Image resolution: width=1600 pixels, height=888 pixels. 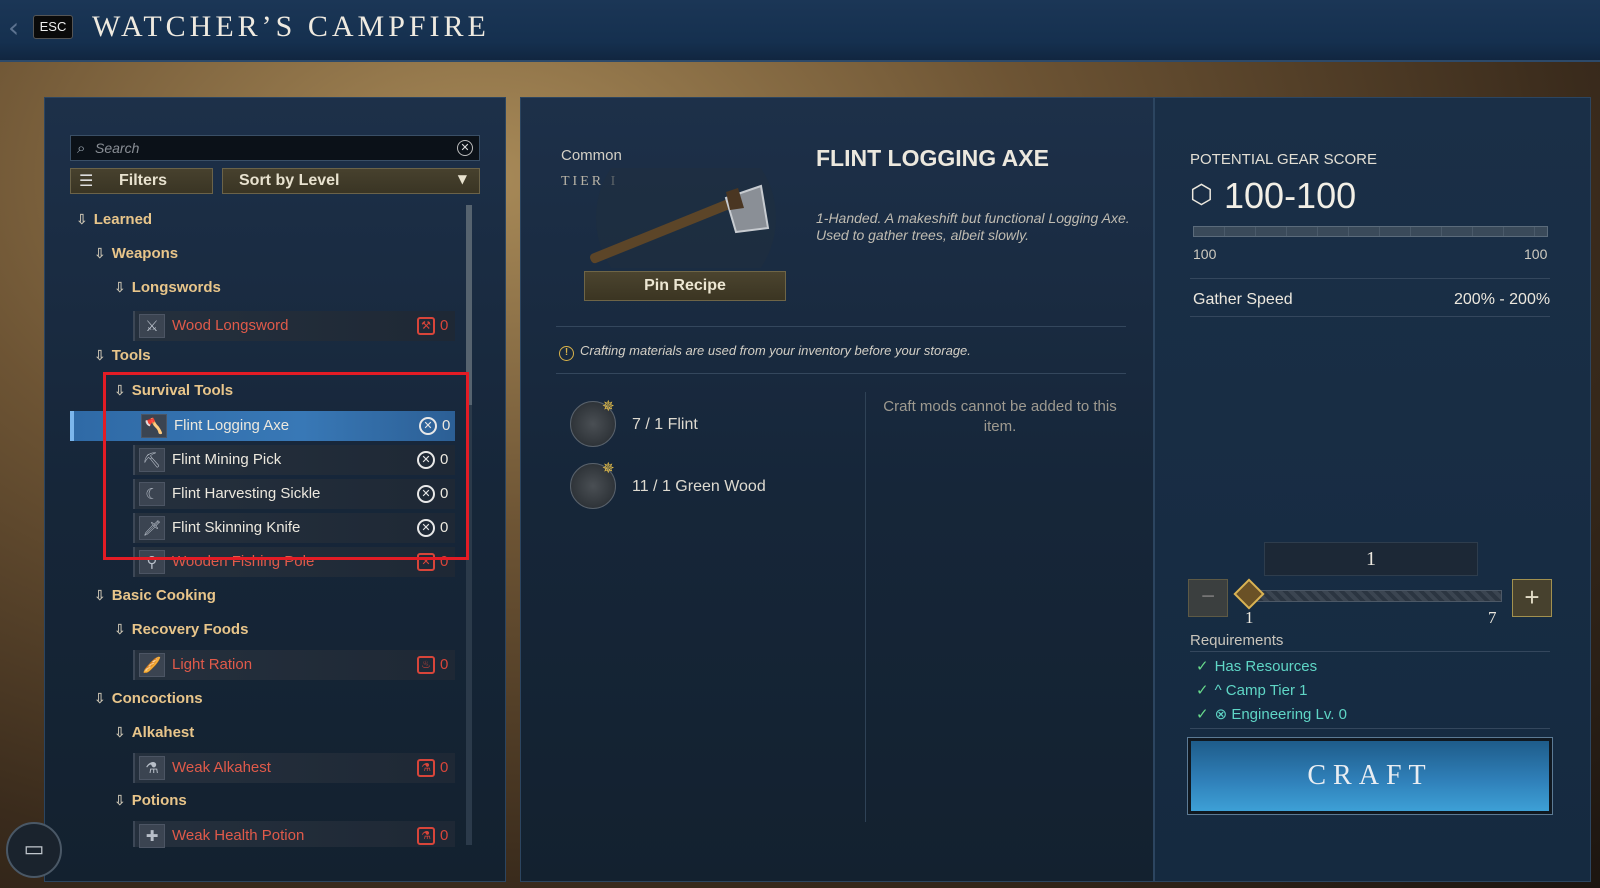 I want to click on longsword-icon: ⚔, so click(x=152, y=326).